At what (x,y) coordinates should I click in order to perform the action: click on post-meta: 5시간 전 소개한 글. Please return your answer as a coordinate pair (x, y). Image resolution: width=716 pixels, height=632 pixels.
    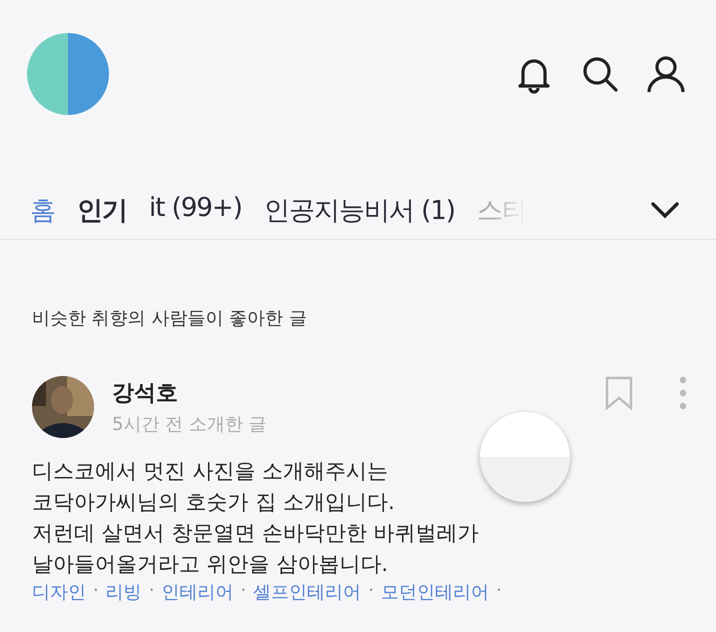
    Looking at the image, I should click on (190, 424).